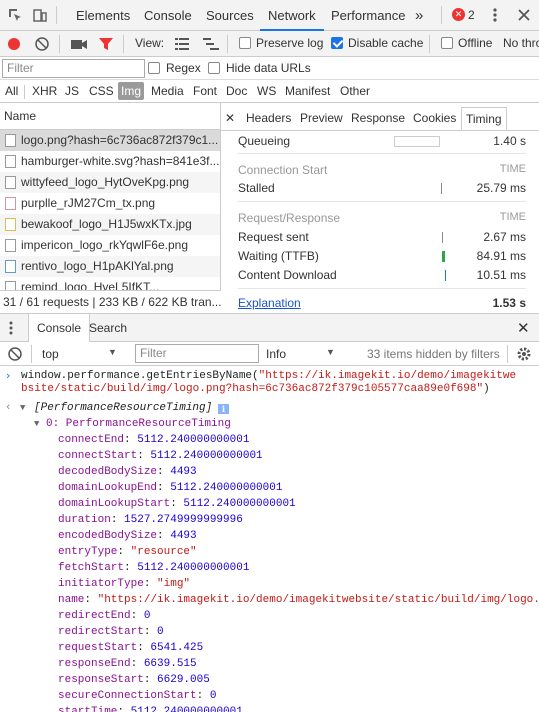 This screenshot has width=539, height=712. Describe the element at coordinates (168, 15) in the screenshot. I see `tab-console: Console` at that location.